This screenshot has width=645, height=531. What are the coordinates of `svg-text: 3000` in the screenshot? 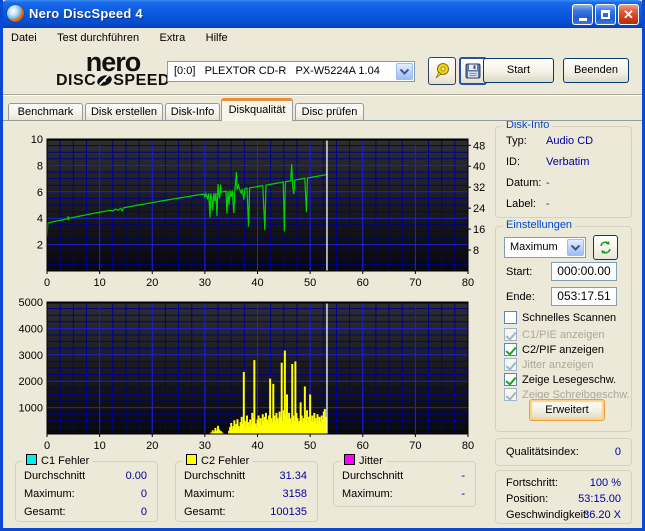 It's located at (31, 356).